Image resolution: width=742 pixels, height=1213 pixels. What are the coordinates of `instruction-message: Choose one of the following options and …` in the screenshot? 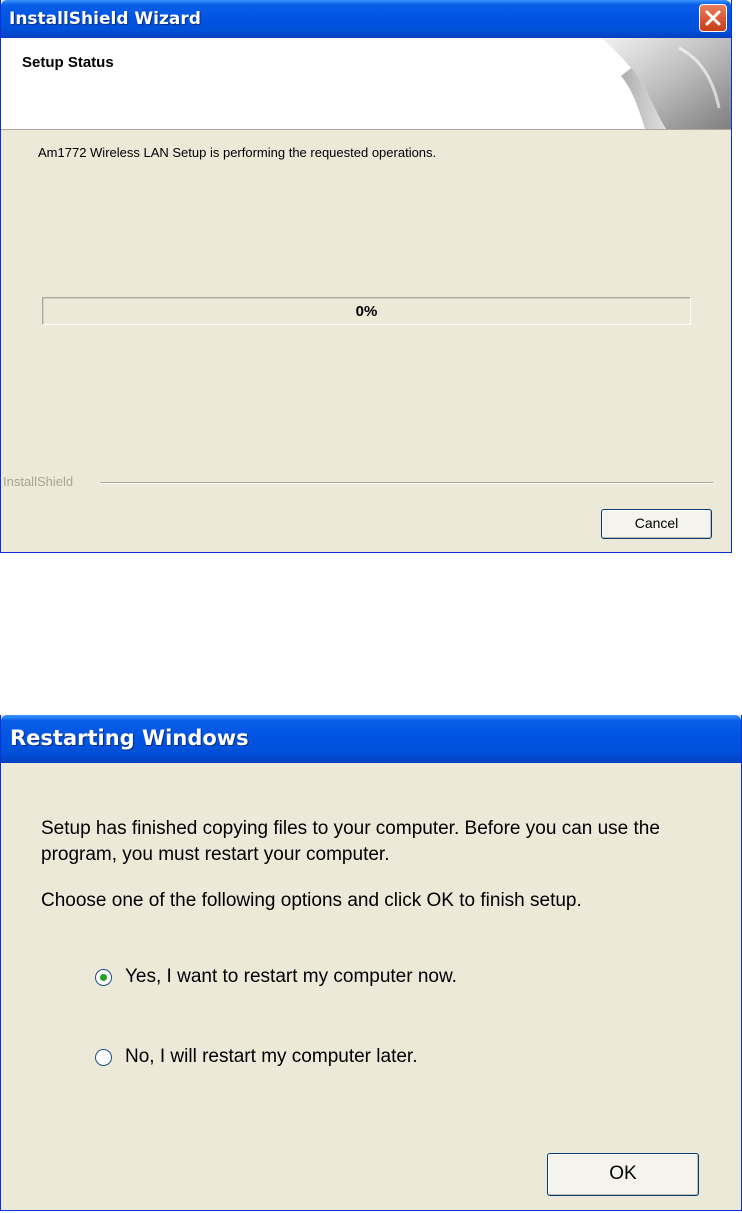 It's located at (311, 900).